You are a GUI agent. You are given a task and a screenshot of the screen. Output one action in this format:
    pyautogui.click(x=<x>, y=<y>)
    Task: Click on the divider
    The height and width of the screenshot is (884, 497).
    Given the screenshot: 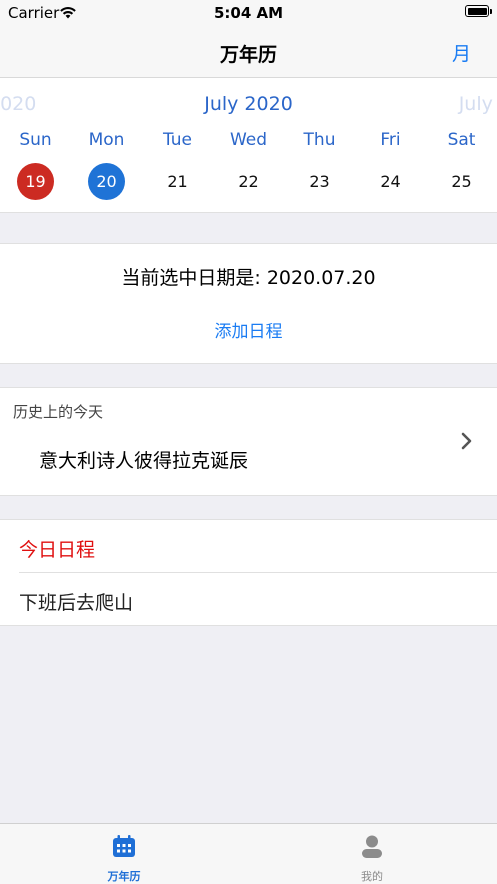 What is the action you would take?
    pyautogui.click(x=258, y=572)
    